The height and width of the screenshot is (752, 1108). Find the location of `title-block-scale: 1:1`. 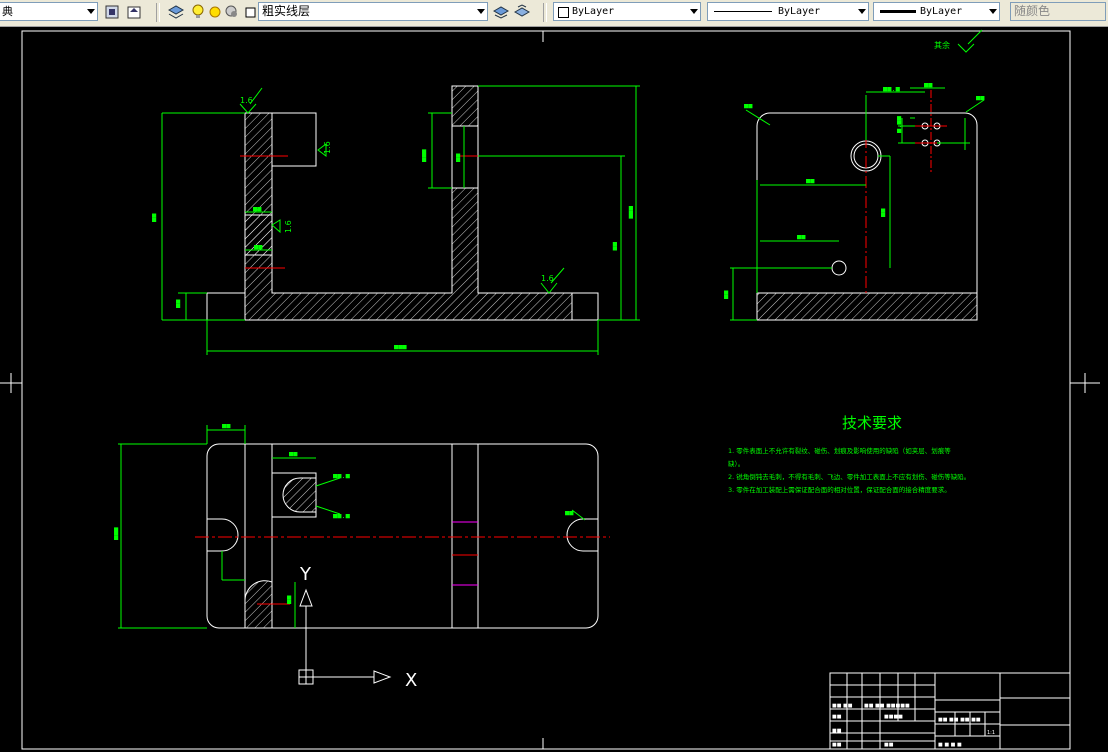

title-block-scale: 1:1 is located at coordinates (991, 733).